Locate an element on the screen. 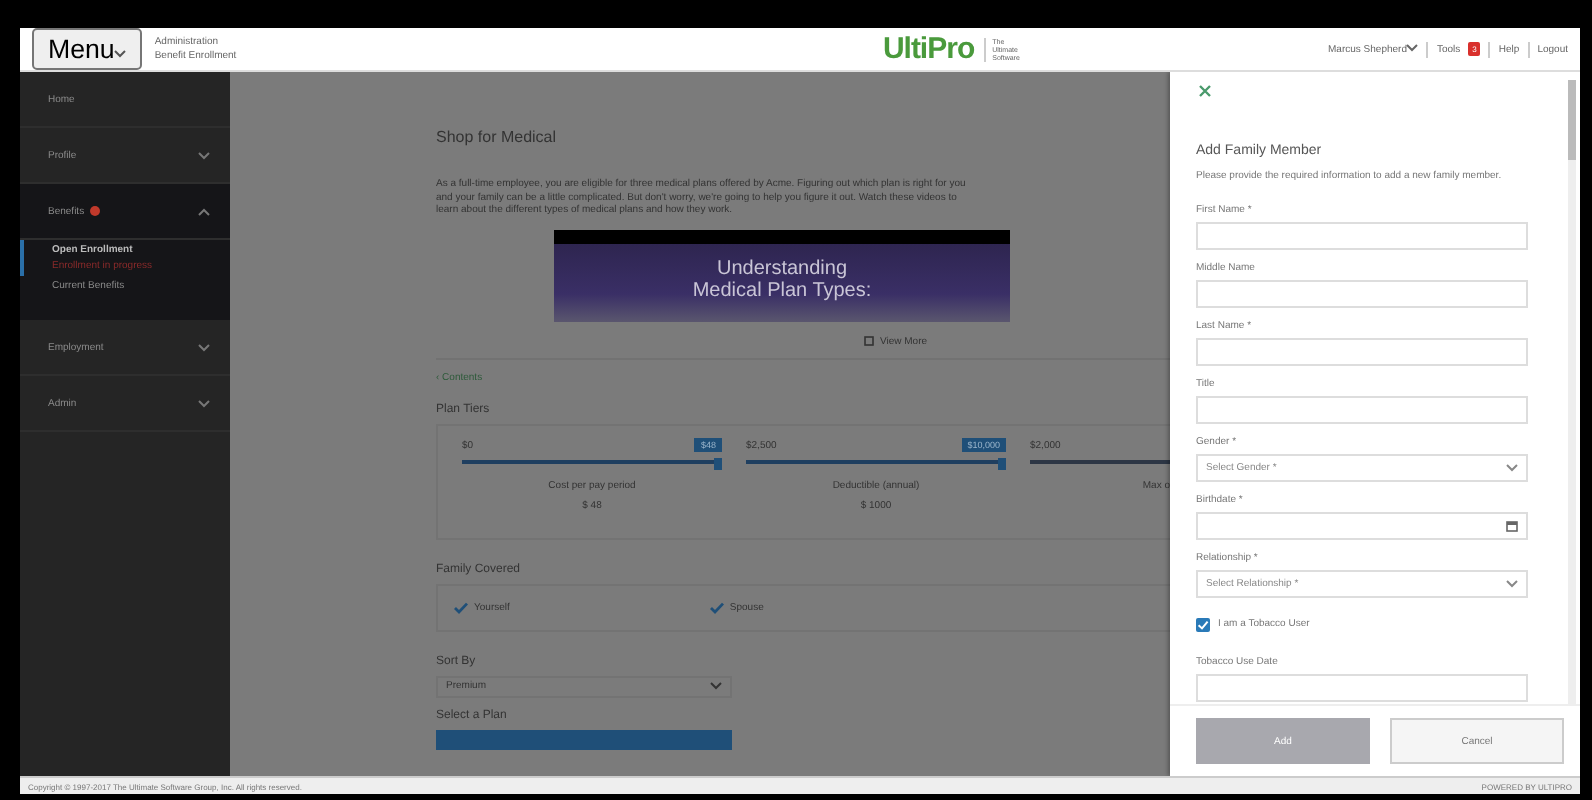 This screenshot has width=1592, height=800. logo: UltiPro is located at coordinates (928, 49).